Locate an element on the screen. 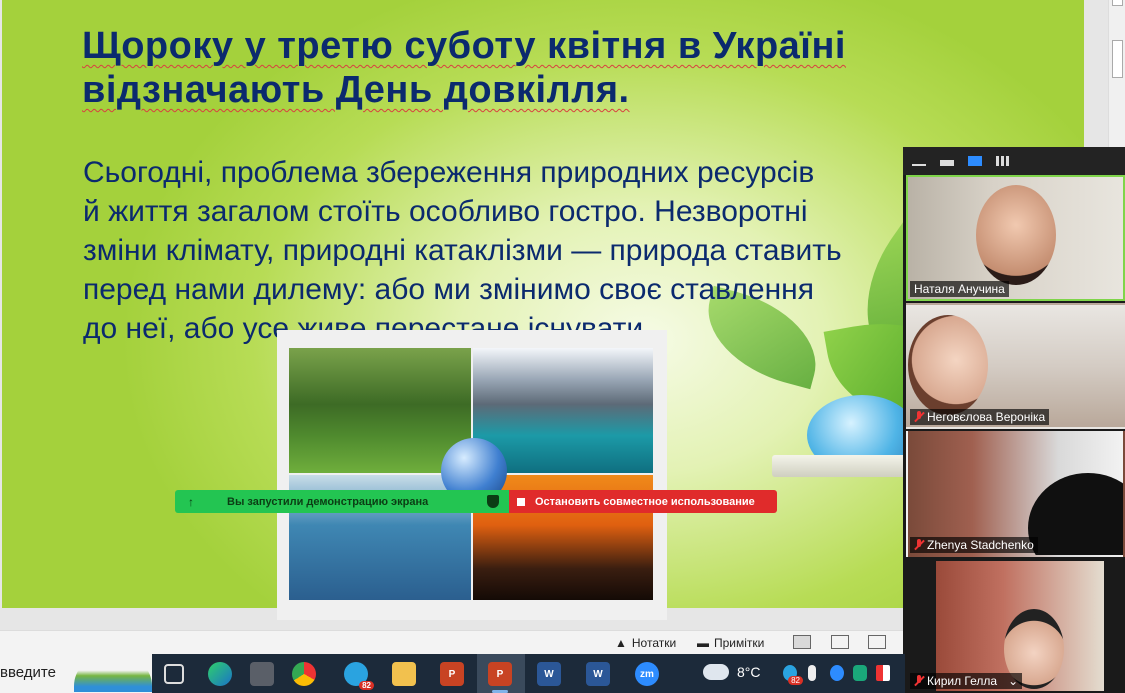 The height and width of the screenshot is (693, 1125). participant-name: Неговєлова Вероніка is located at coordinates (986, 417).